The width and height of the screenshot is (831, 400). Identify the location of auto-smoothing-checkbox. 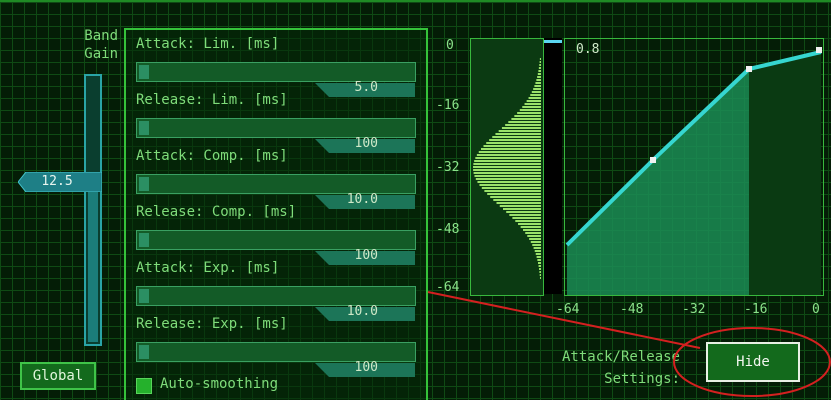
(144, 386).